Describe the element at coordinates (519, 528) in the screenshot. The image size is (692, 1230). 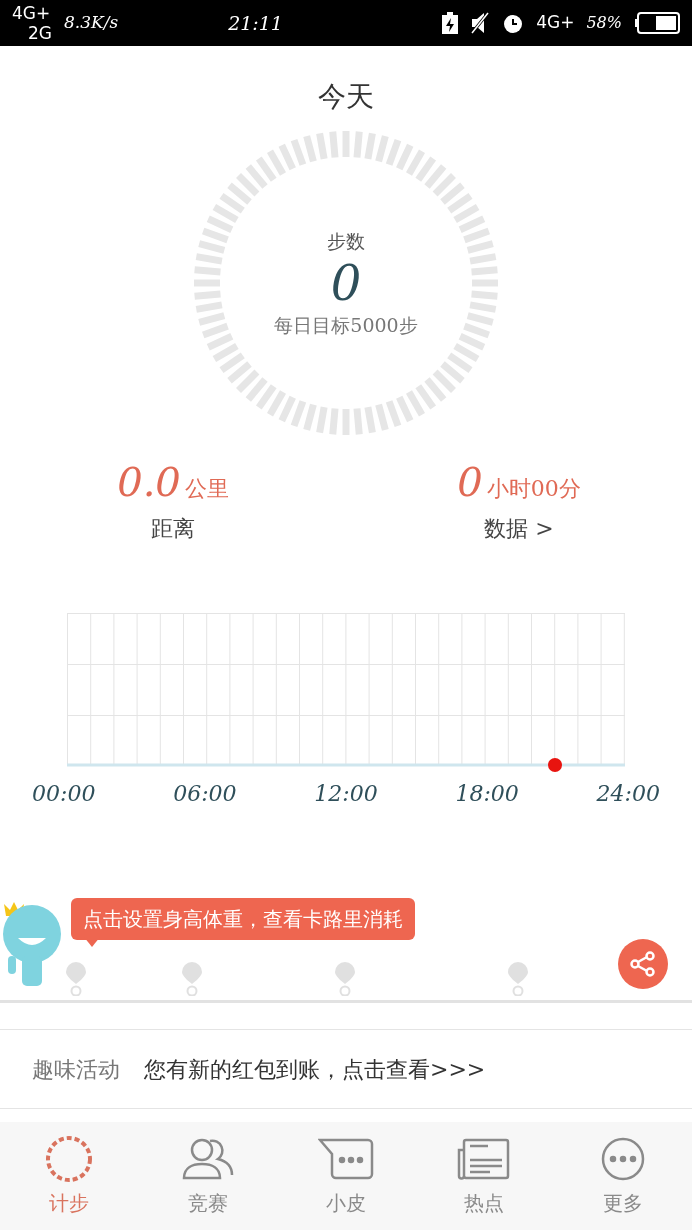
I see `data-link: 数据 >` at that location.